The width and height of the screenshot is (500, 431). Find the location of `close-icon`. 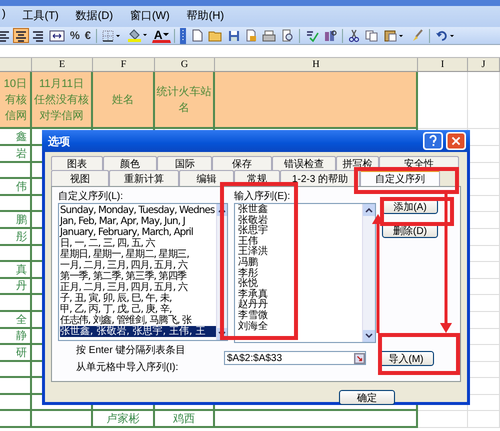

close-icon is located at coordinates (456, 141).